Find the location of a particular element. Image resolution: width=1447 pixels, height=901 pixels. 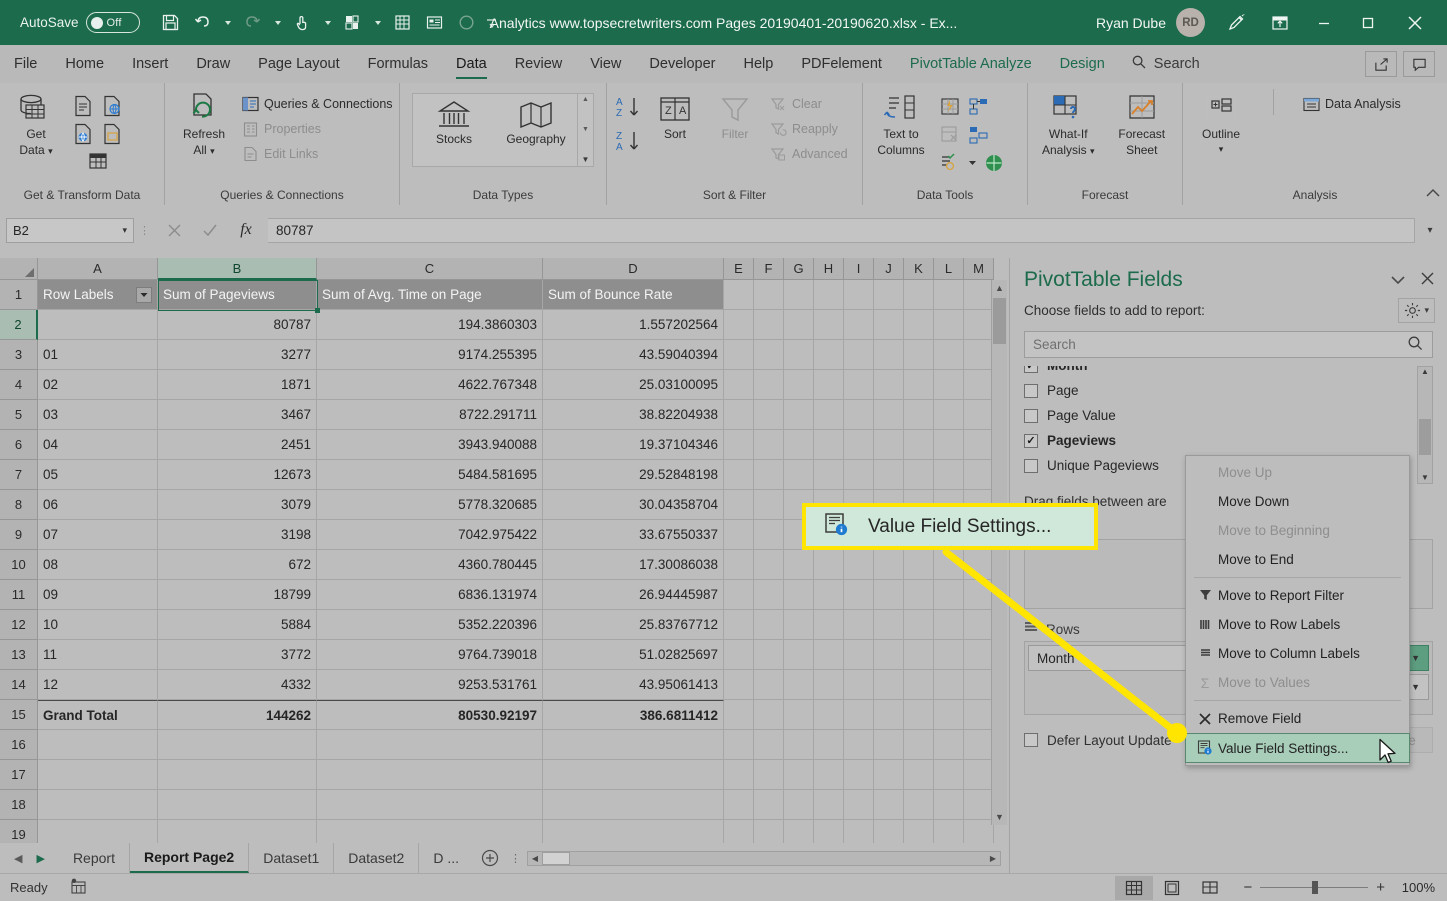

defer-layout-update-checkbox is located at coordinates (1031, 740).